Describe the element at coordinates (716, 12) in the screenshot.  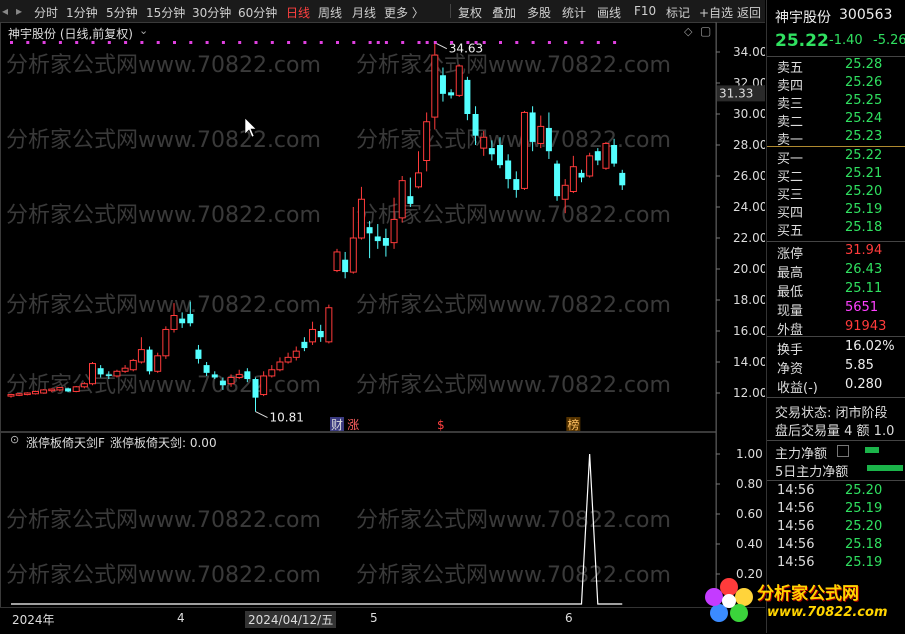
I see `add-watchlist-button: +自选` at that location.